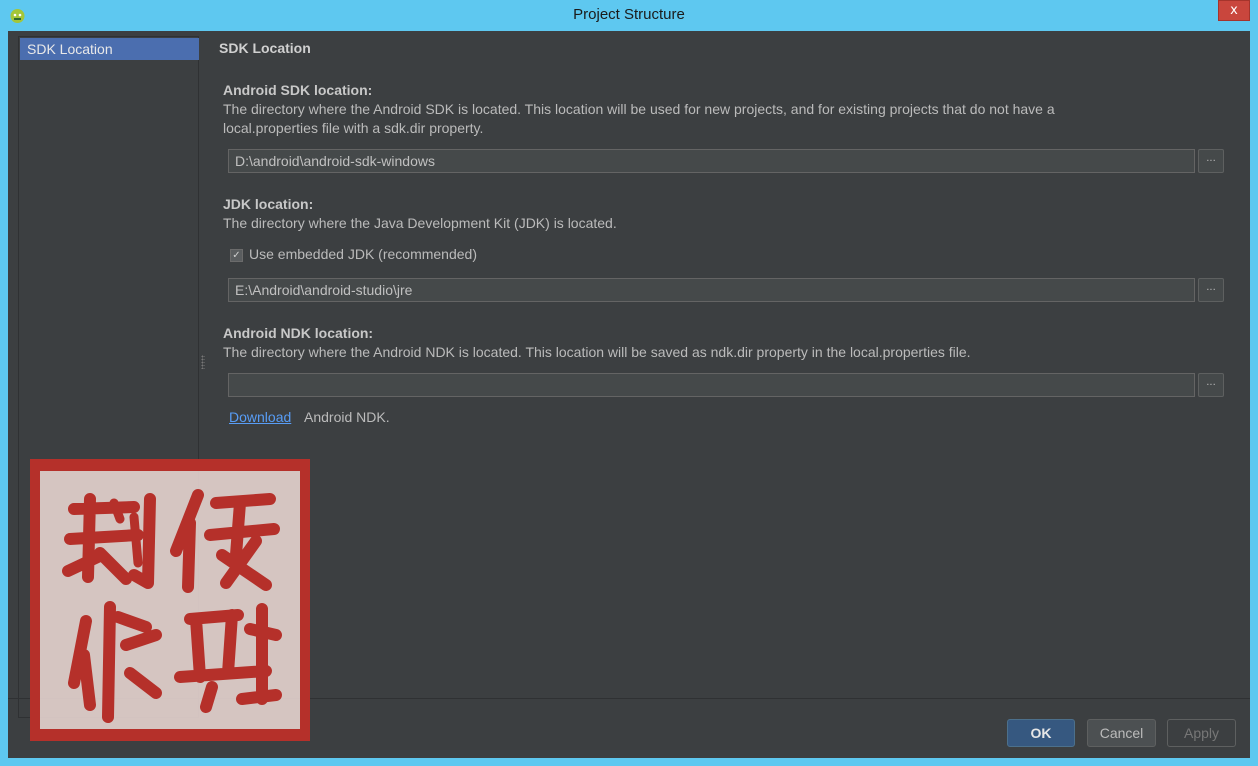 The image size is (1258, 766). What do you see at coordinates (109, 49) in the screenshot?
I see `sidebar-item-sdk-location: SDK Location` at bounding box center [109, 49].